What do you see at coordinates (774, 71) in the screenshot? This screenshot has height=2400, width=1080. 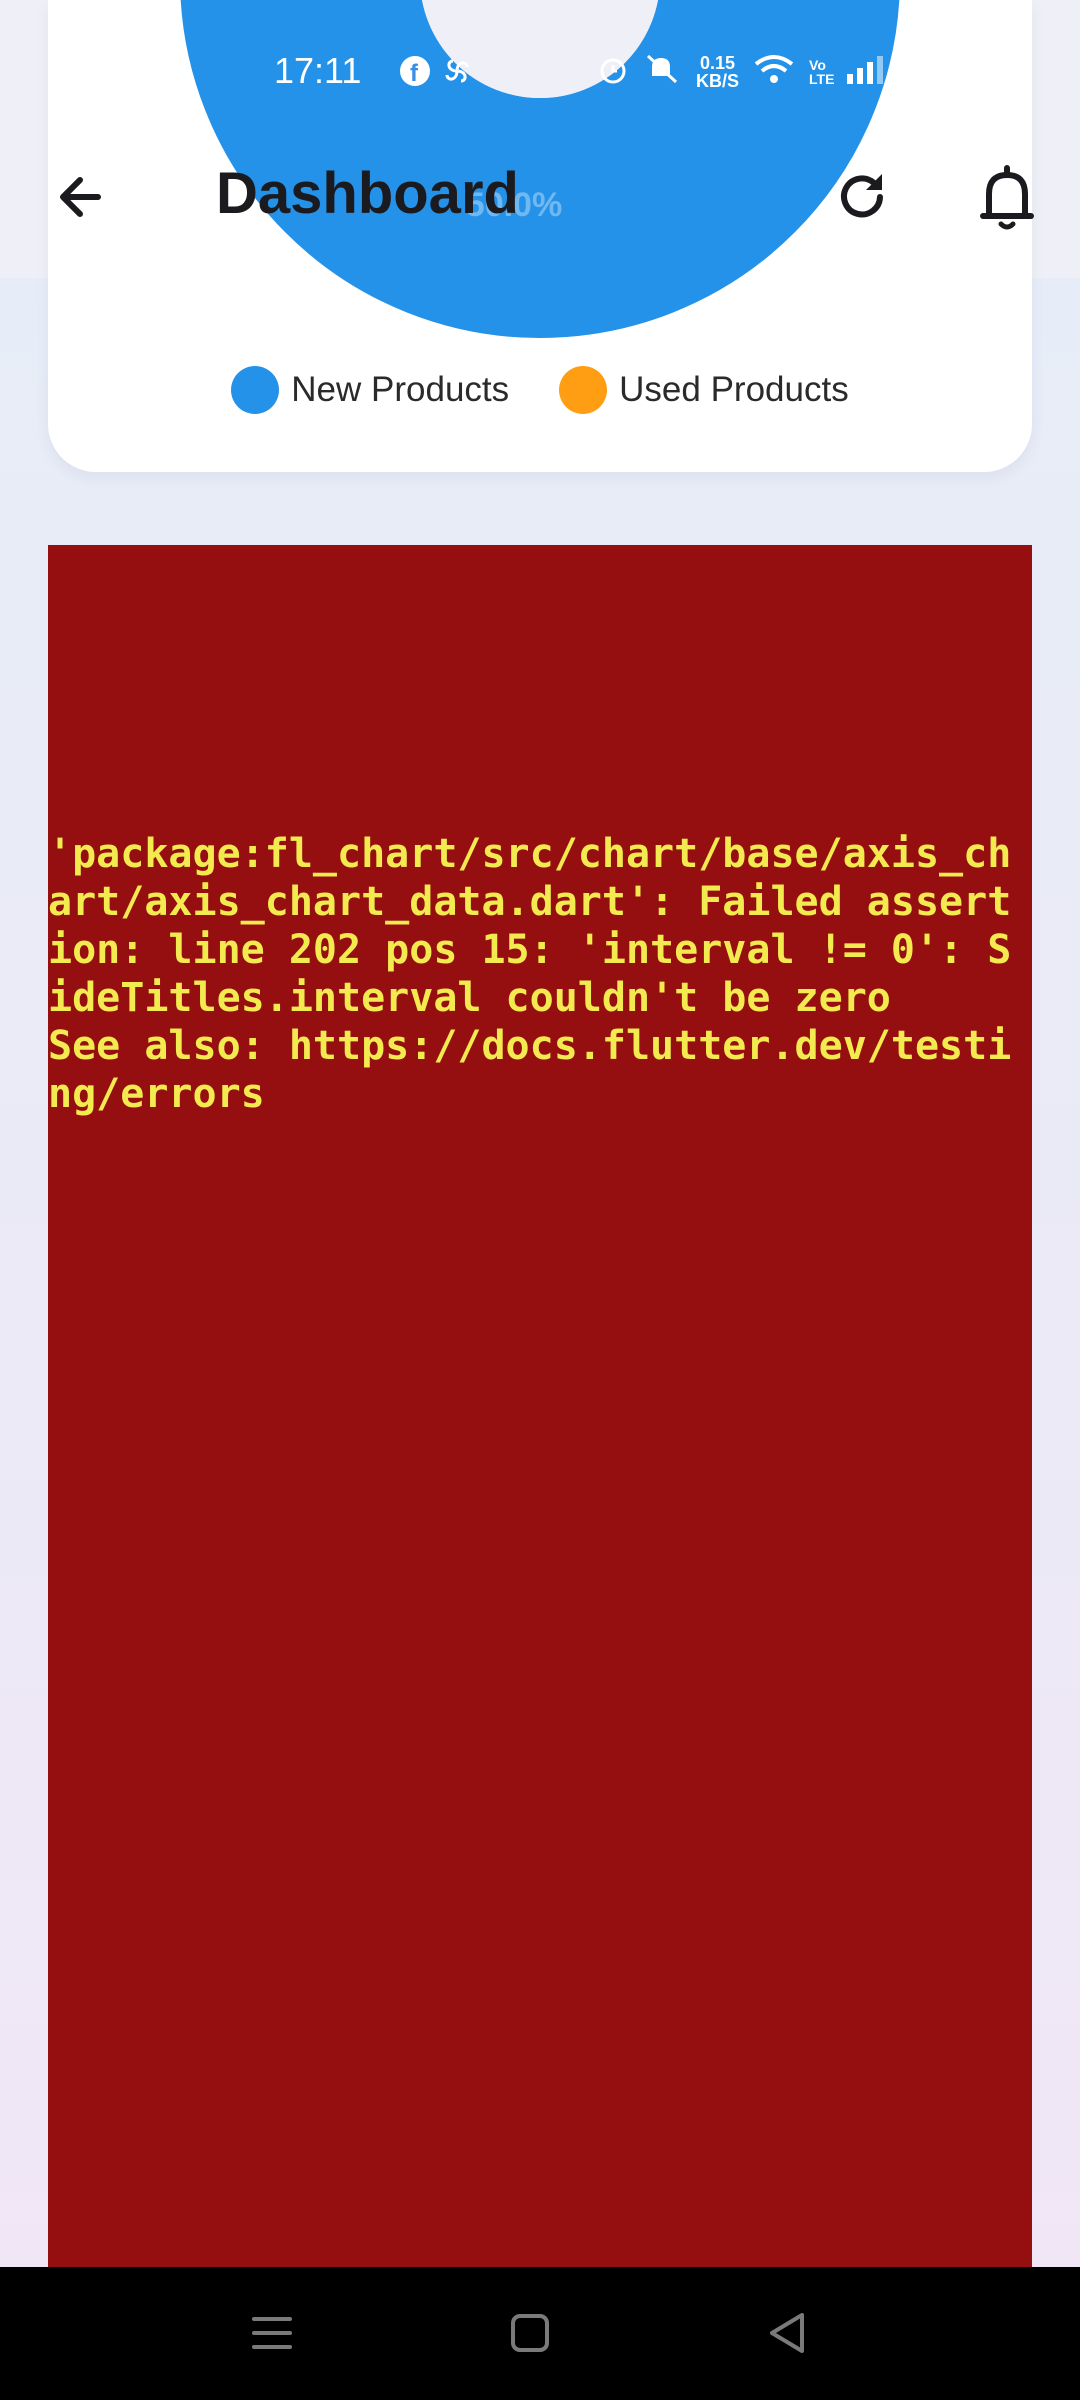 I see `wifi-icon` at bounding box center [774, 71].